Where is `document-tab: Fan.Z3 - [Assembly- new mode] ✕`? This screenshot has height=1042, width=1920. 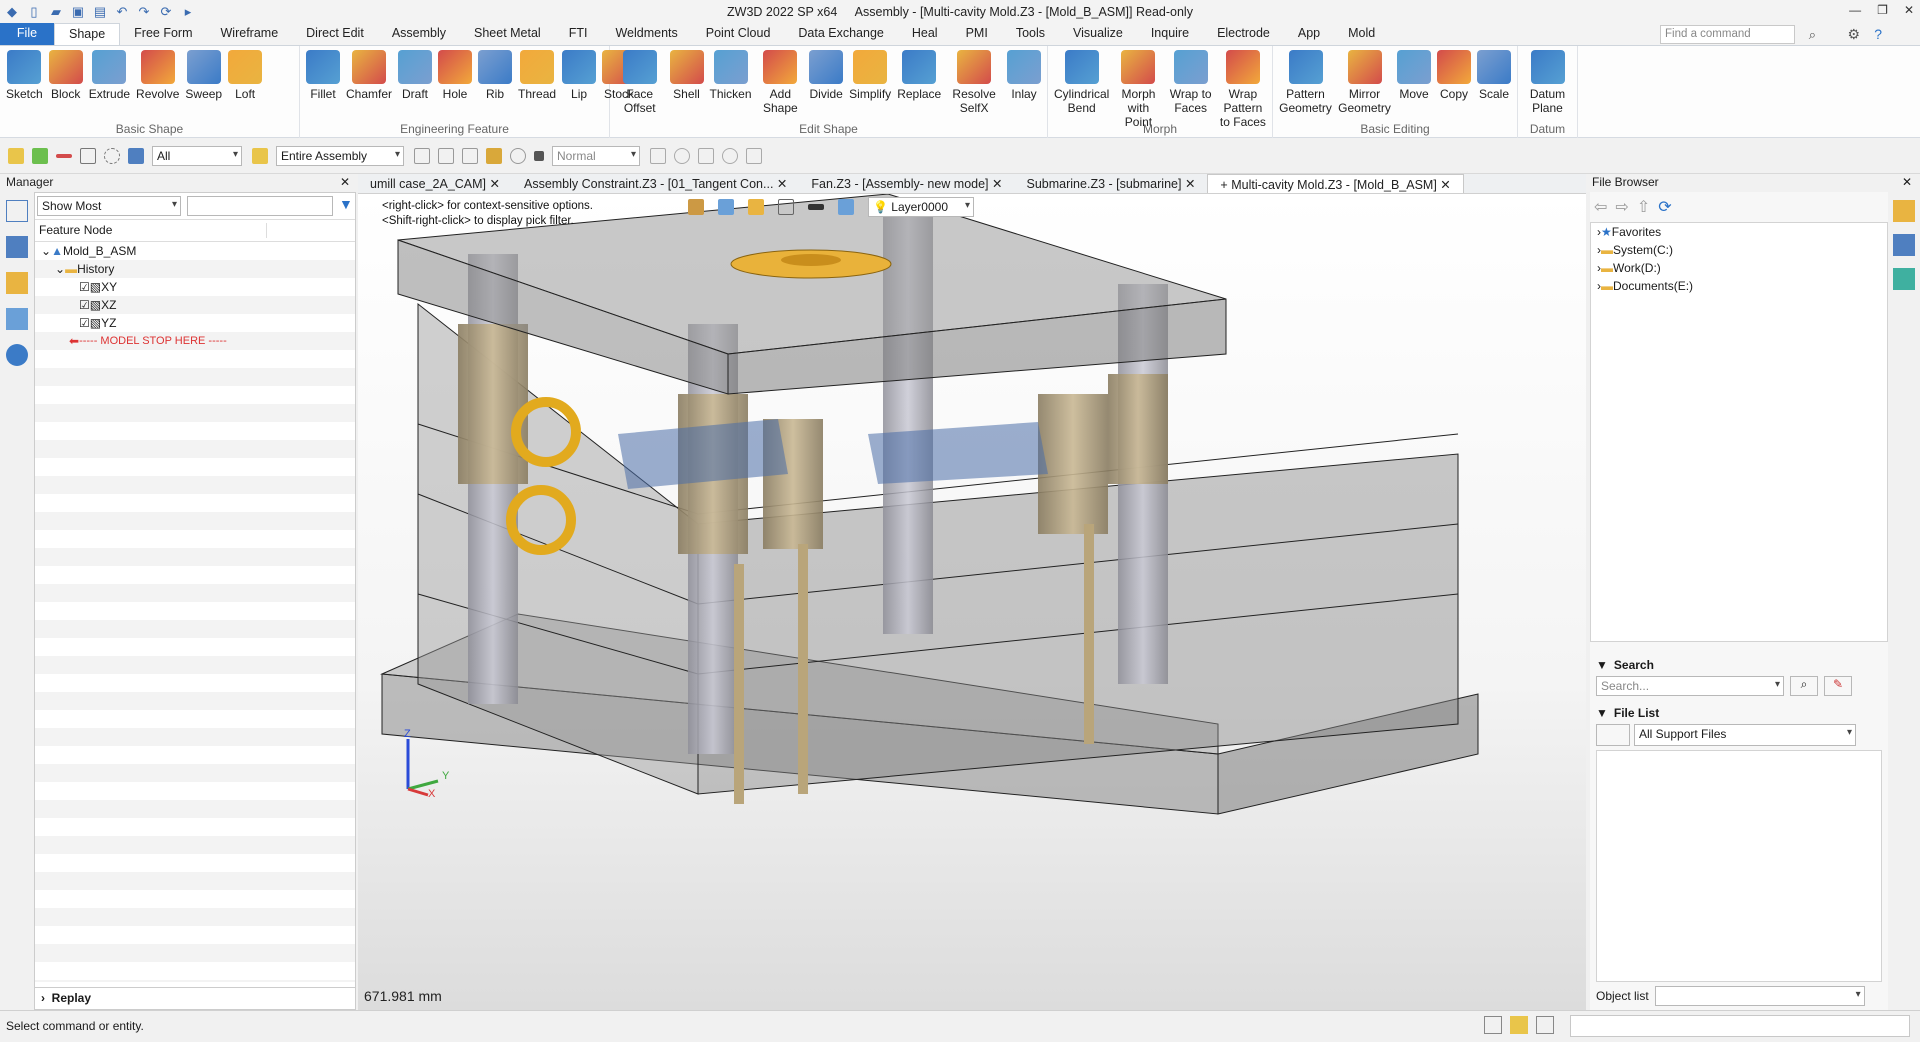 document-tab: Fan.Z3 - [Assembly- new mode] ✕ is located at coordinates (906, 183).